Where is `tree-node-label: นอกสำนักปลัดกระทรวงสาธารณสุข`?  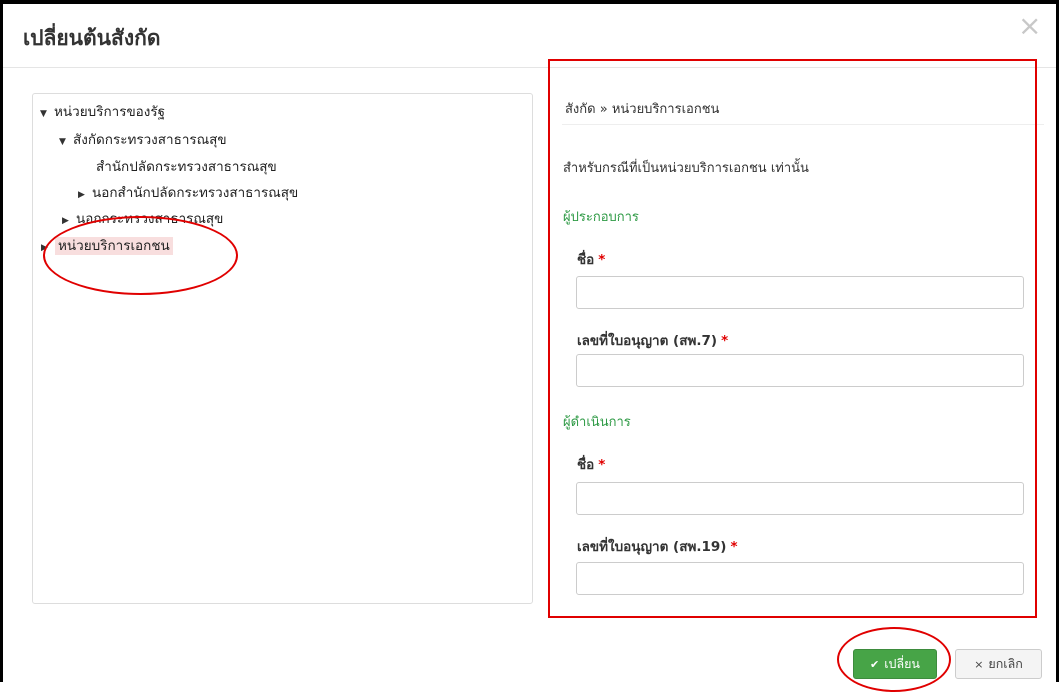
tree-node-label: นอกสำนักปลัดกระทรวงสาธารณสุข is located at coordinates (195, 193).